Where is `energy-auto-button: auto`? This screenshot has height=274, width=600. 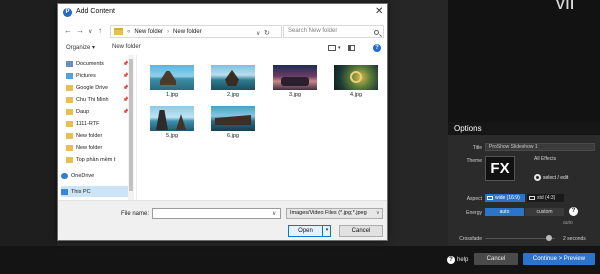 energy-auto-button: auto is located at coordinates (504, 212).